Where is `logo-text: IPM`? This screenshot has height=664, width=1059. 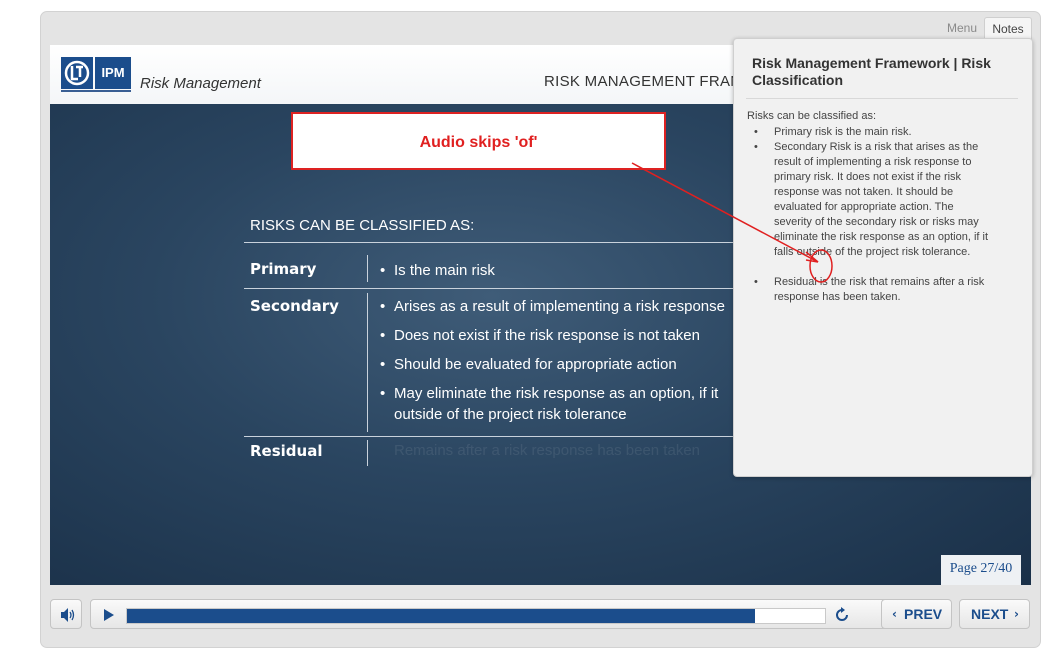 logo-text: IPM is located at coordinates (113, 73).